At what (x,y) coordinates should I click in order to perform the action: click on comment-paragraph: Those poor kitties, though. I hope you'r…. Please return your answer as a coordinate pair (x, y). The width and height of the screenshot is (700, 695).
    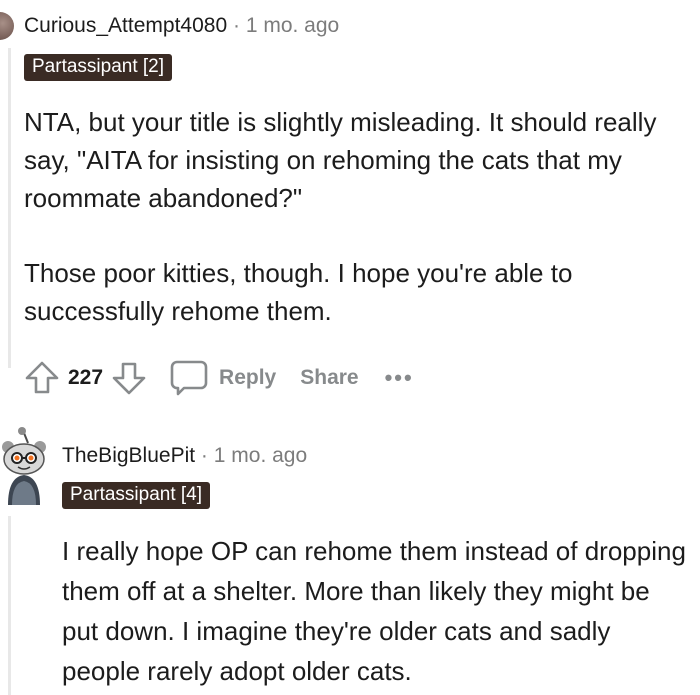
    Looking at the image, I should click on (298, 292).